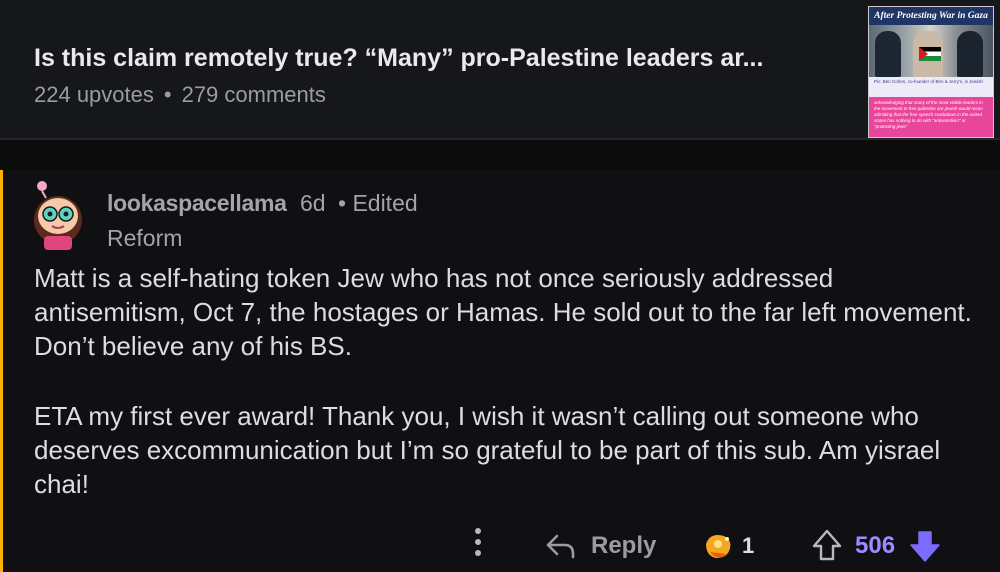 Image resolution: width=1000 pixels, height=572 pixels. I want to click on thread-line, so click(1, 371).